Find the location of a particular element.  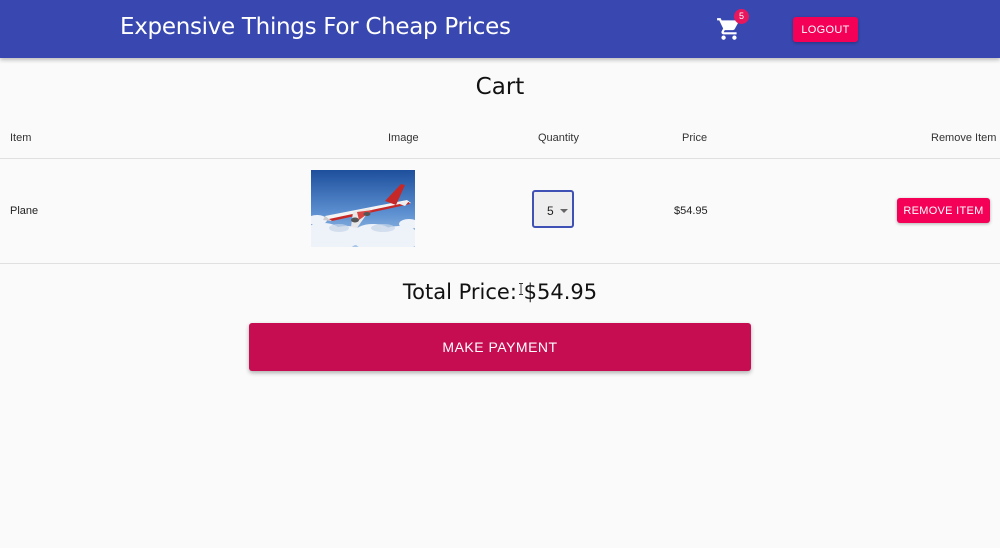

header-image: Image is located at coordinates (403, 138).